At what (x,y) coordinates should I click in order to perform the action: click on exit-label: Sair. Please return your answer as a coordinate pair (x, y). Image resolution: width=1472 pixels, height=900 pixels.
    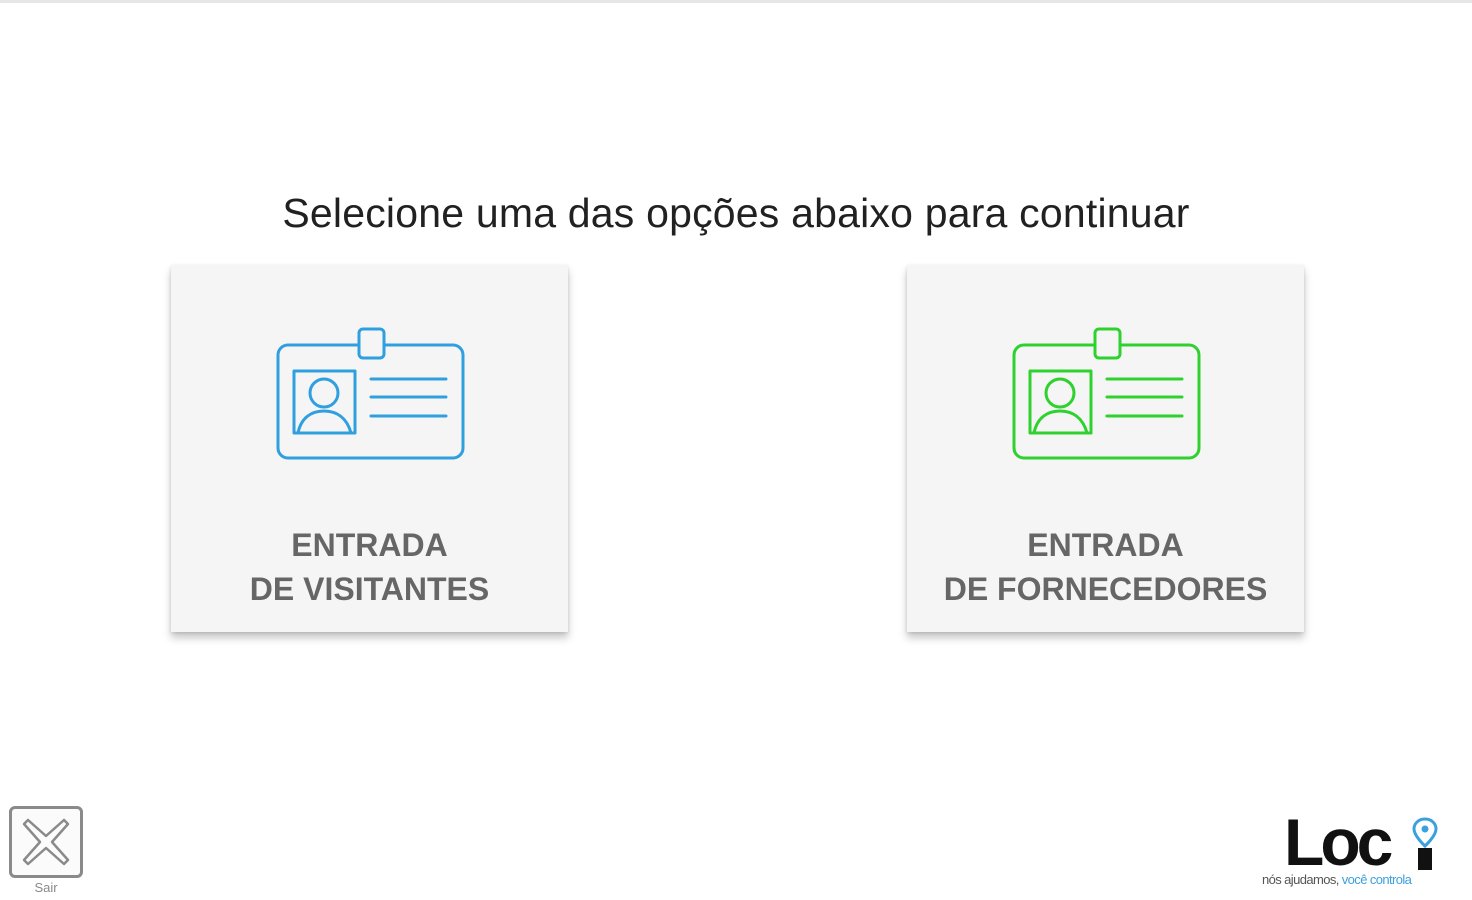
    Looking at the image, I should click on (46, 887).